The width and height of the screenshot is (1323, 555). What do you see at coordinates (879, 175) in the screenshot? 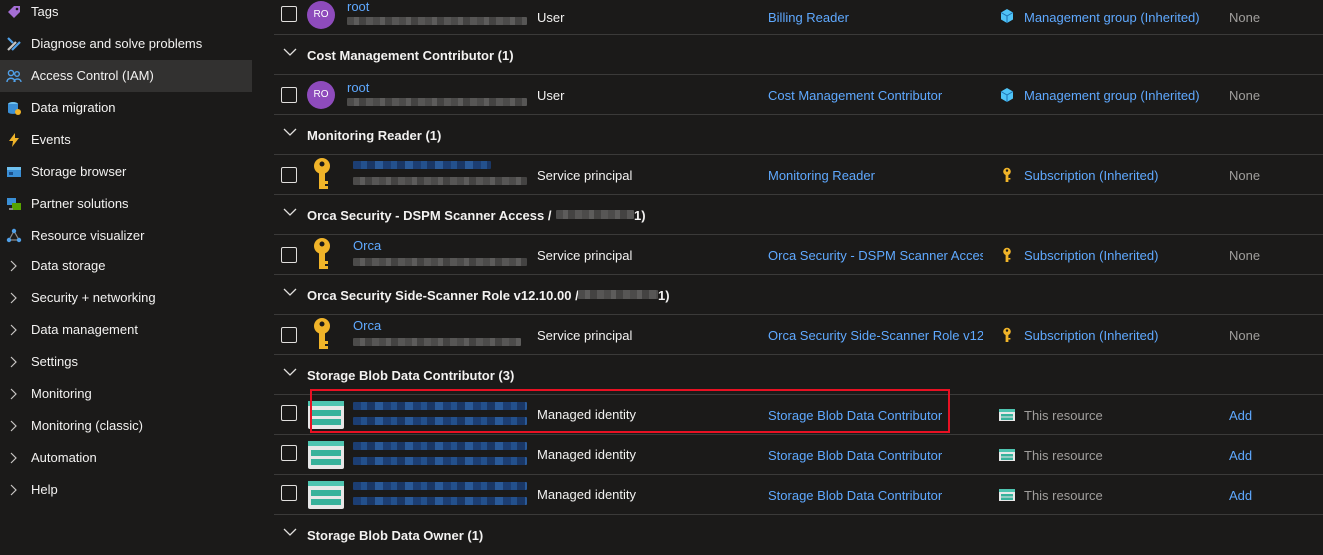
I see `role-link: Monitoring Reader` at bounding box center [879, 175].